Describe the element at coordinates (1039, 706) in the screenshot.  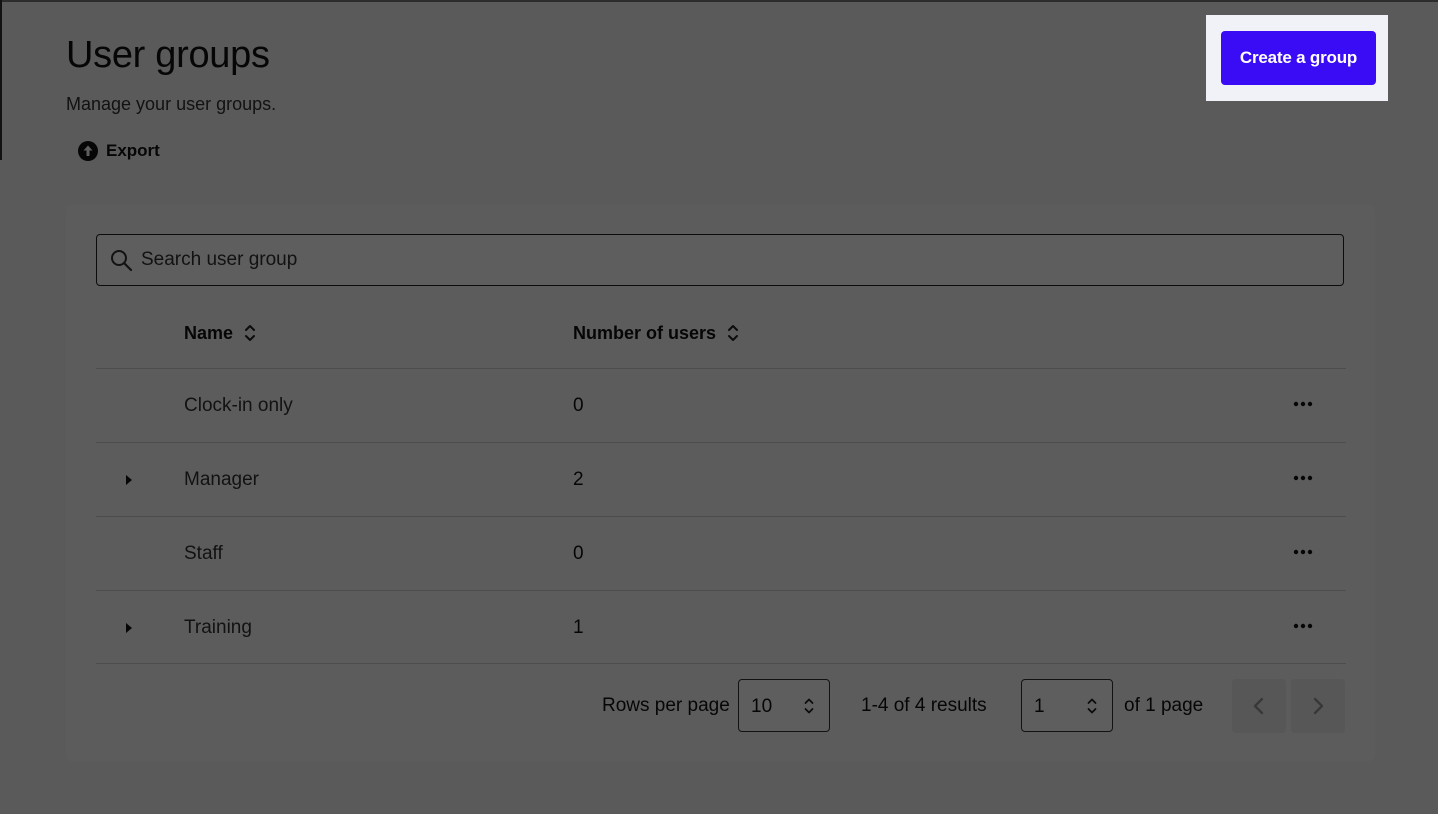
I see `page-value: 1` at that location.